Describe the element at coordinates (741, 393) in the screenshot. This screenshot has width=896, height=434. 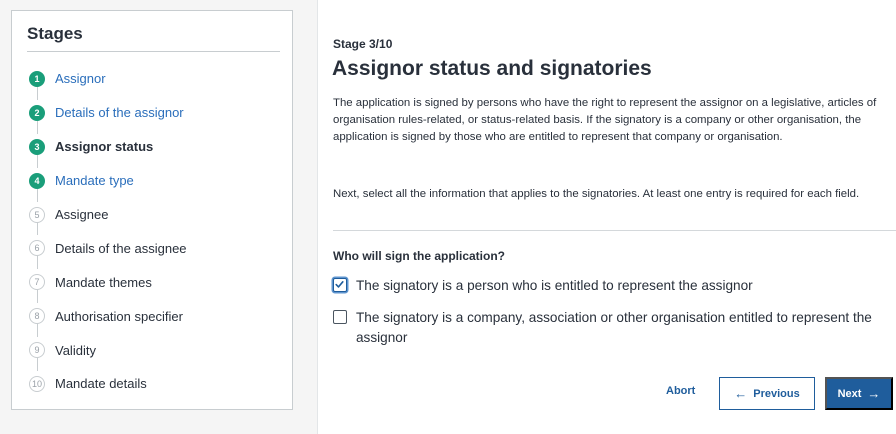
I see `arrow-left-icon: ←` at that location.